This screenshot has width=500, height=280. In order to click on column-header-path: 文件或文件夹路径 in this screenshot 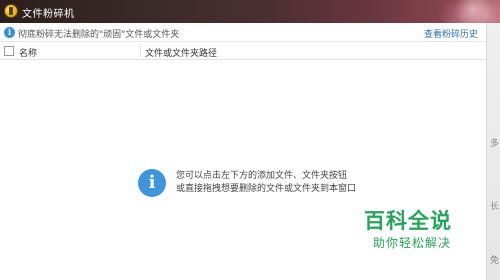, I will do `click(181, 52)`.